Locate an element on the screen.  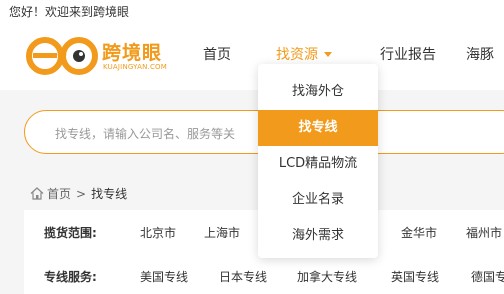
filter-area-option: 福州市 is located at coordinates (484, 232).